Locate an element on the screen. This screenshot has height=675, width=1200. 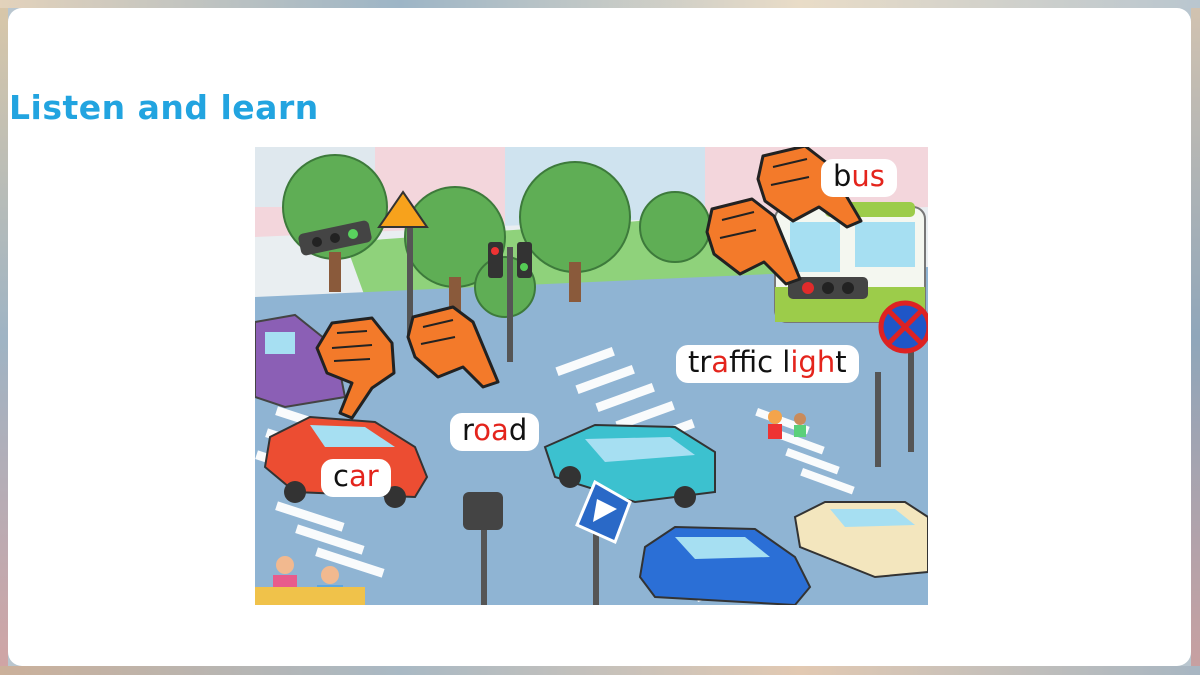
slide-title: Listen and learn is located at coordinates (164, 107).